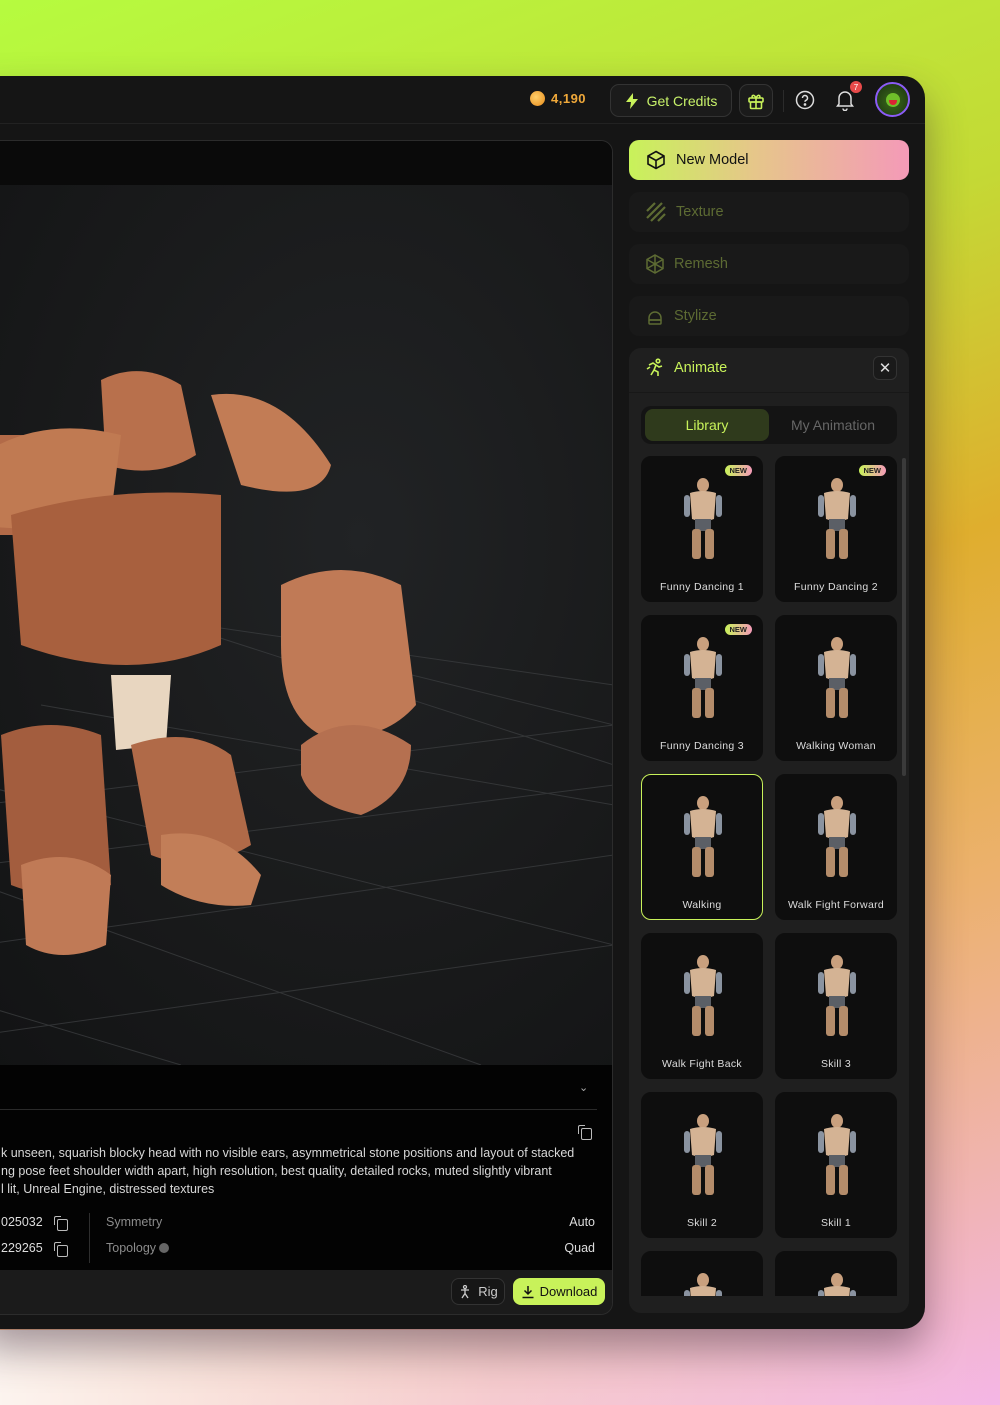 This screenshot has height=1405, width=1000. I want to click on tool-label: Remesh, so click(701, 264).